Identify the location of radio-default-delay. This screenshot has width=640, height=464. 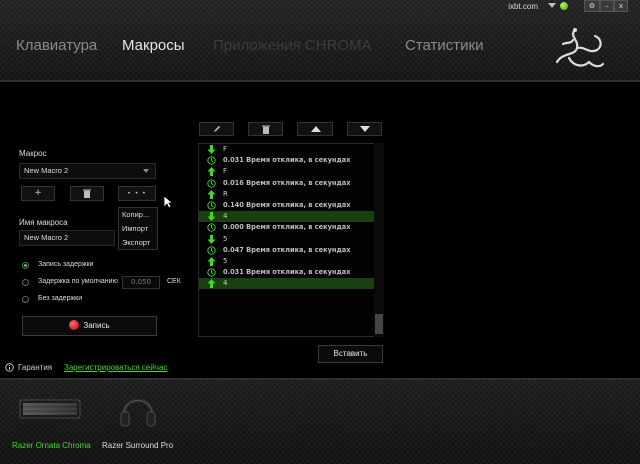
(25, 282).